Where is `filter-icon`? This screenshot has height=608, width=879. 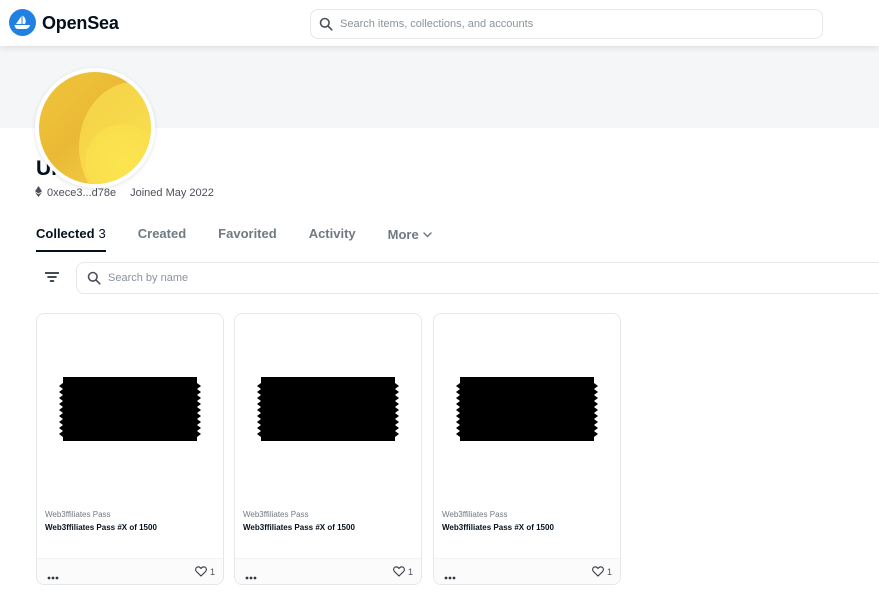 filter-icon is located at coordinates (52, 277).